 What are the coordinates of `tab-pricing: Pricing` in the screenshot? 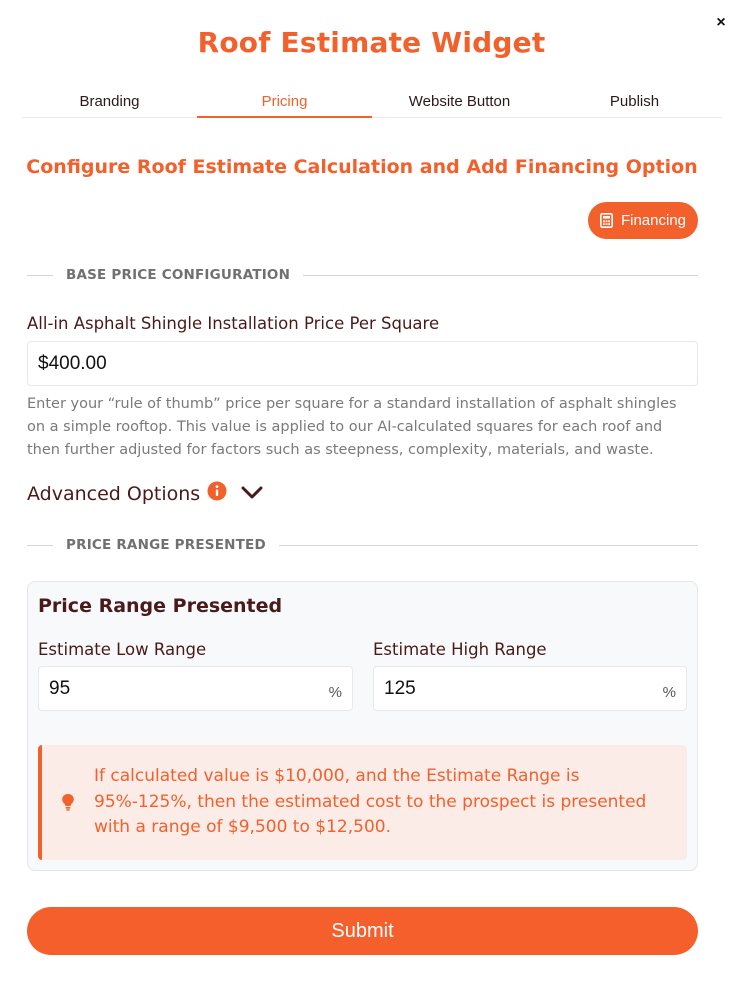 It's located at (284, 105).